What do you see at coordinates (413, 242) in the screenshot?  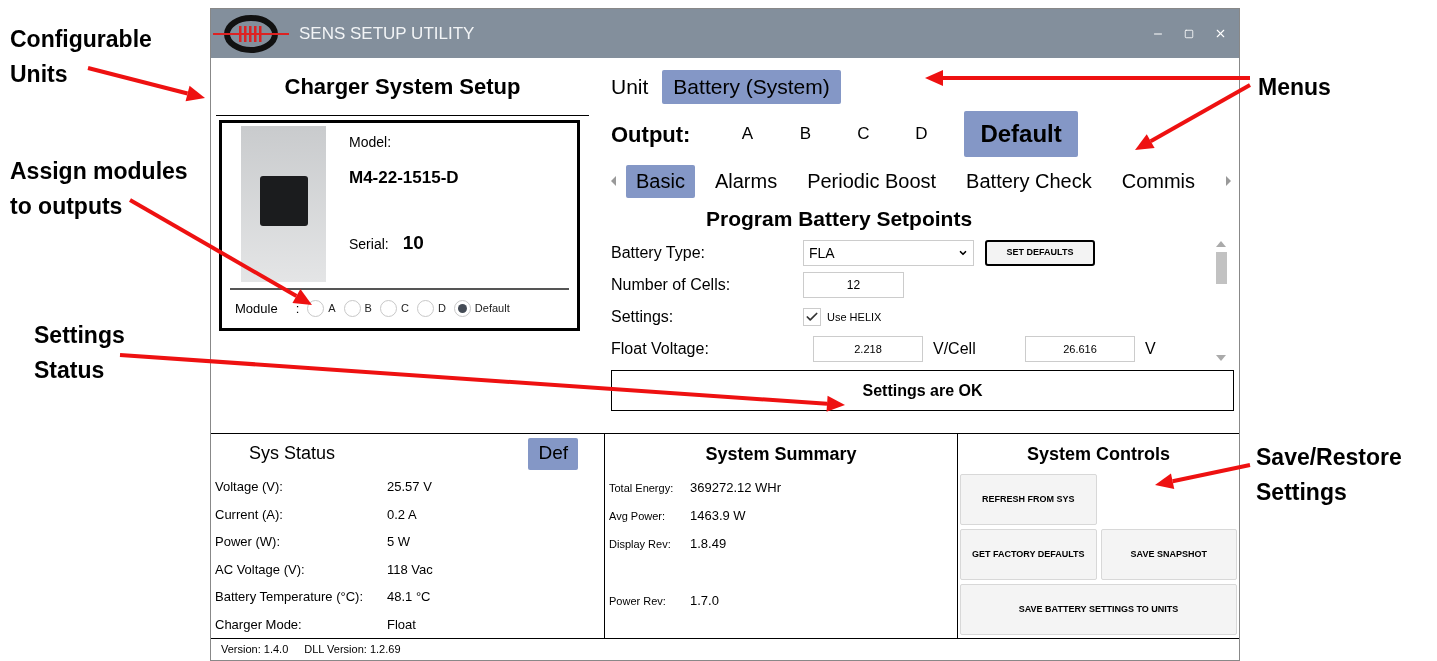 I see `serial-value: 10` at bounding box center [413, 242].